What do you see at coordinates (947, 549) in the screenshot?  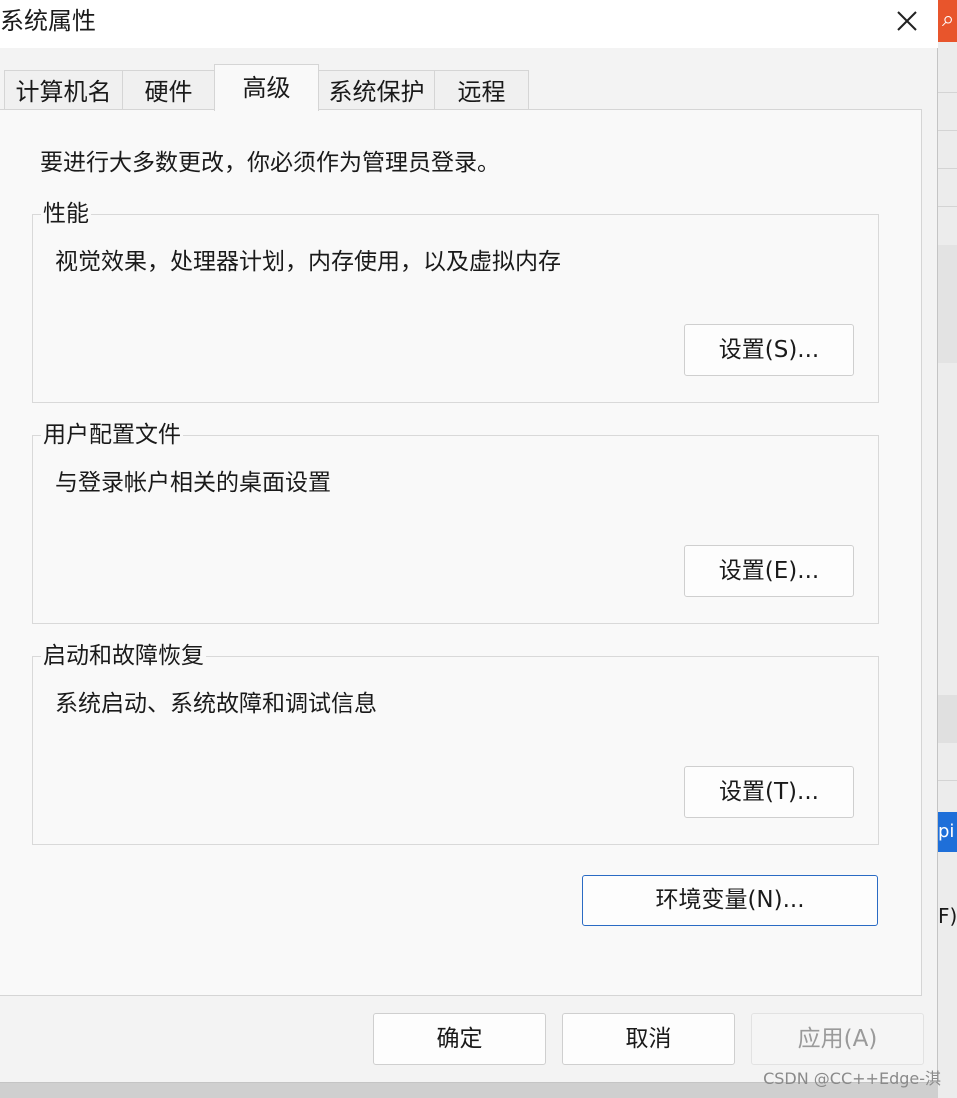 I see `background-app-edge: ⌕ pi F)` at bounding box center [947, 549].